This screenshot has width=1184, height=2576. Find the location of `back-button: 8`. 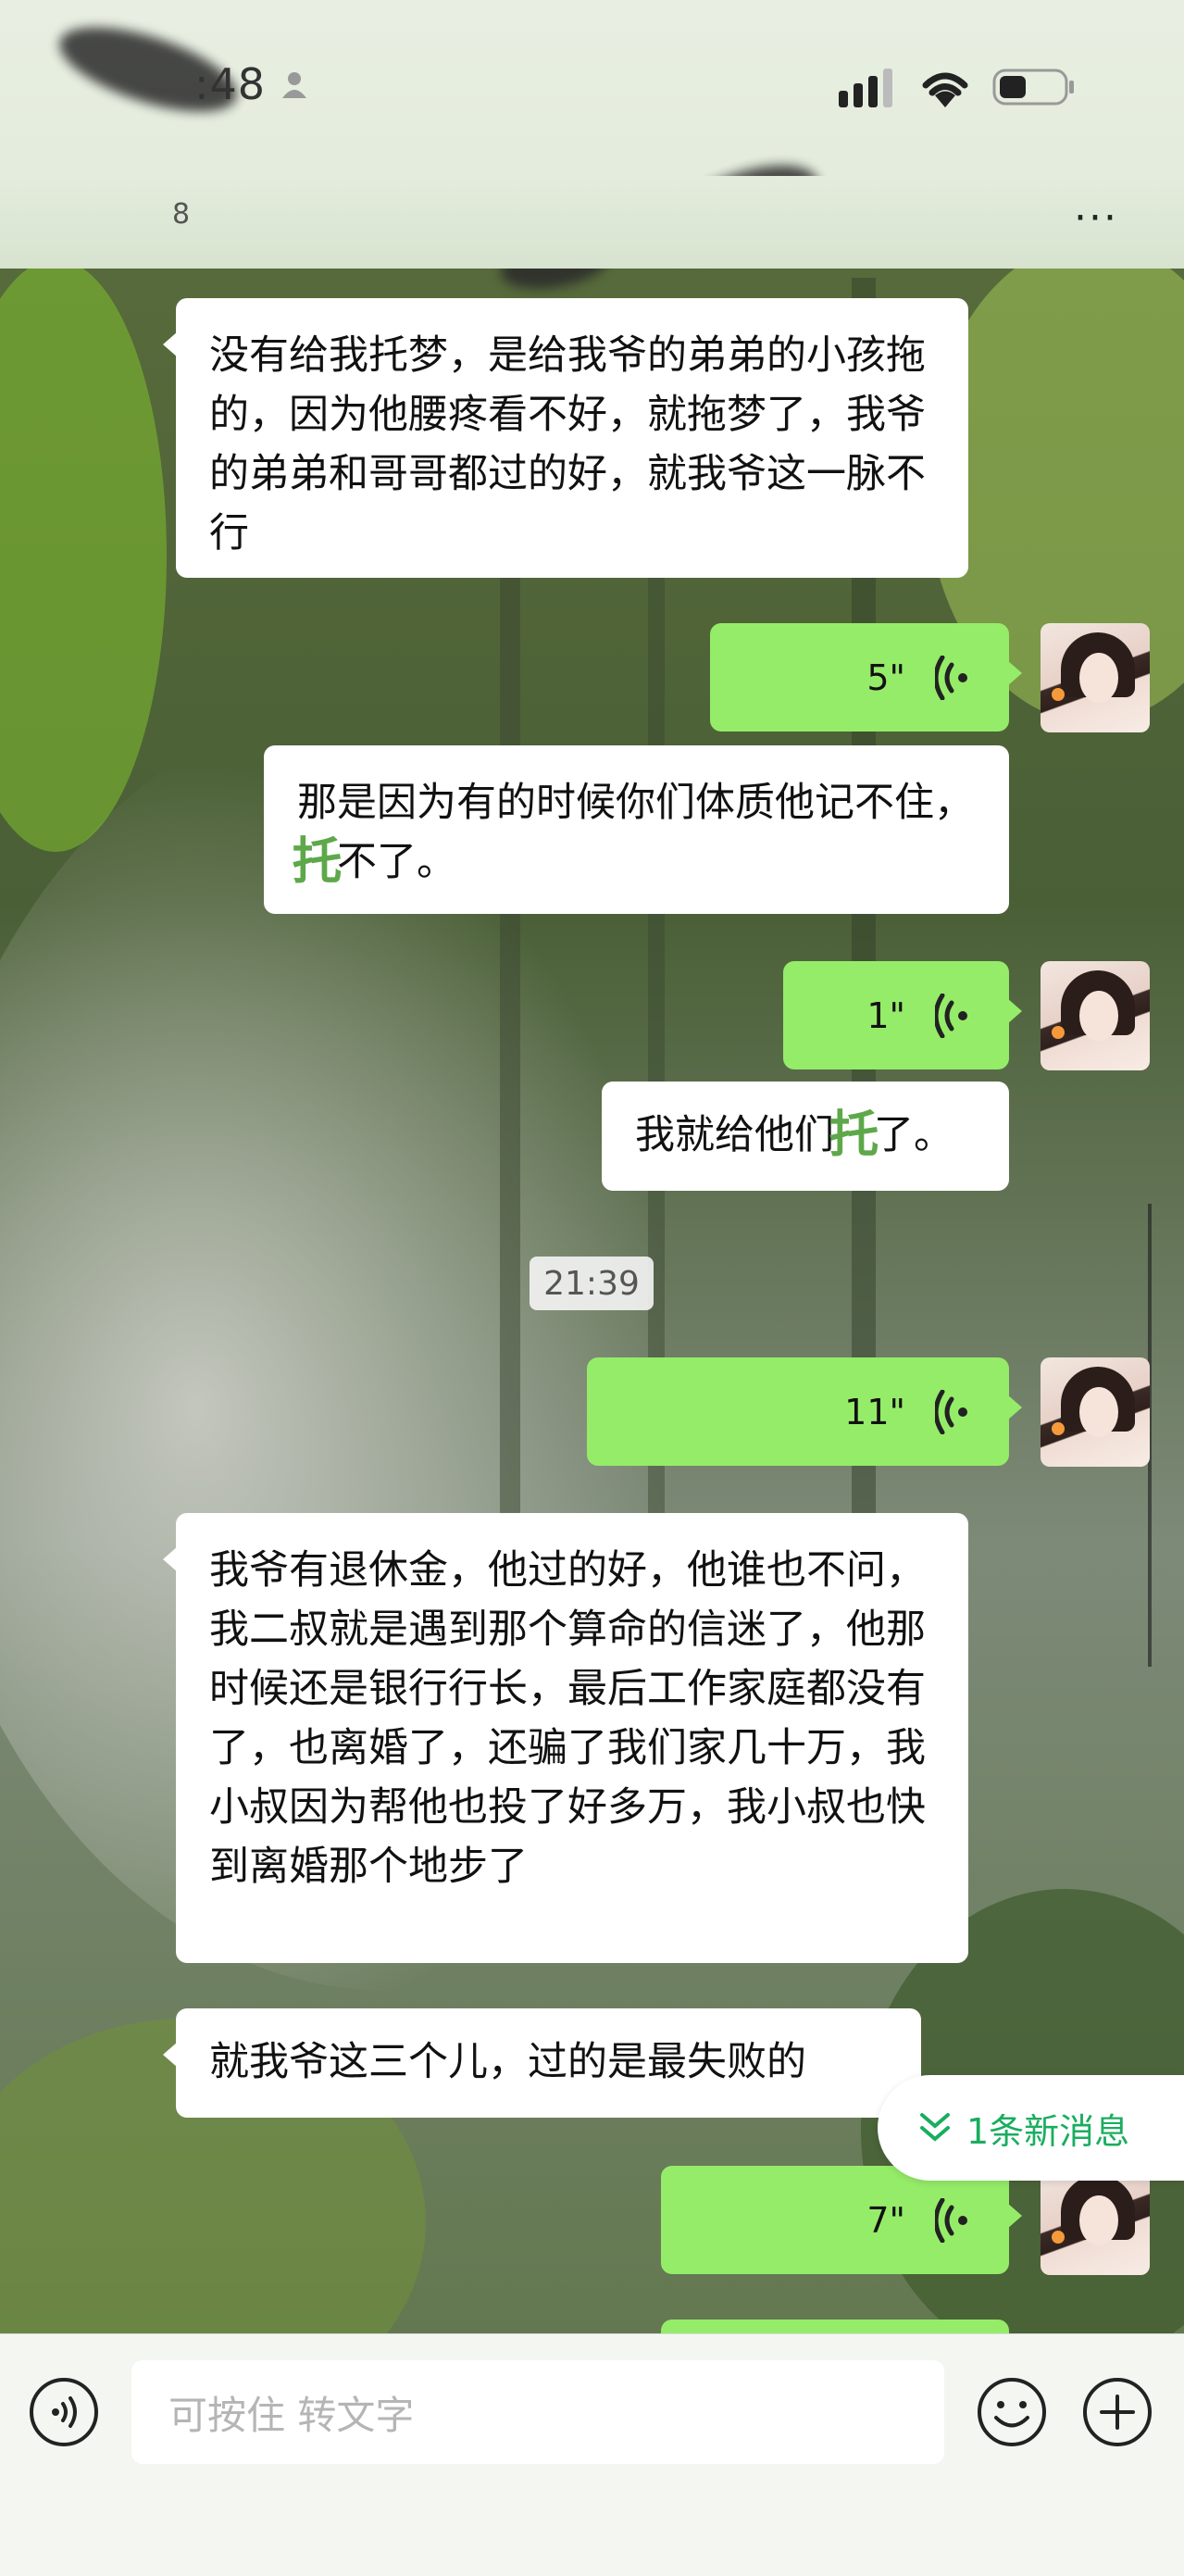

back-button: 8 is located at coordinates (181, 214).